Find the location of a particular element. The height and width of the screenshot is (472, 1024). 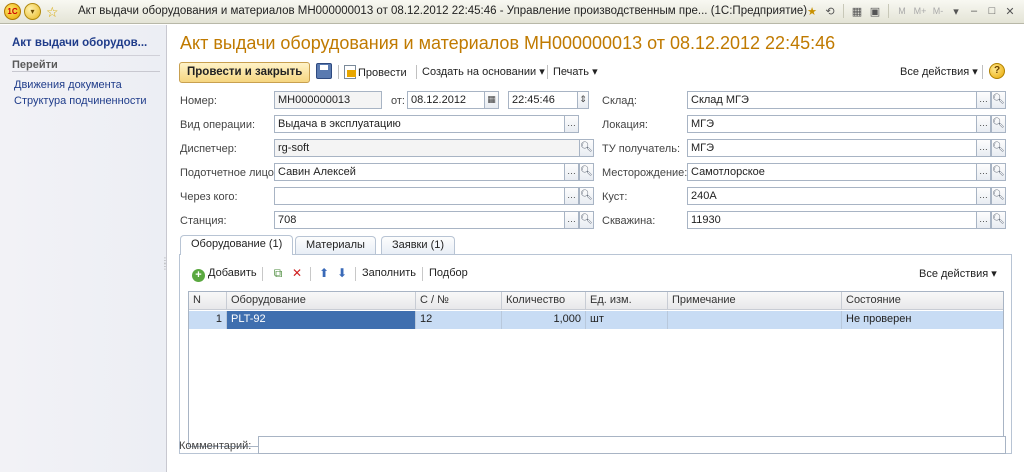

number-field: МН000000013 is located at coordinates (328, 100).